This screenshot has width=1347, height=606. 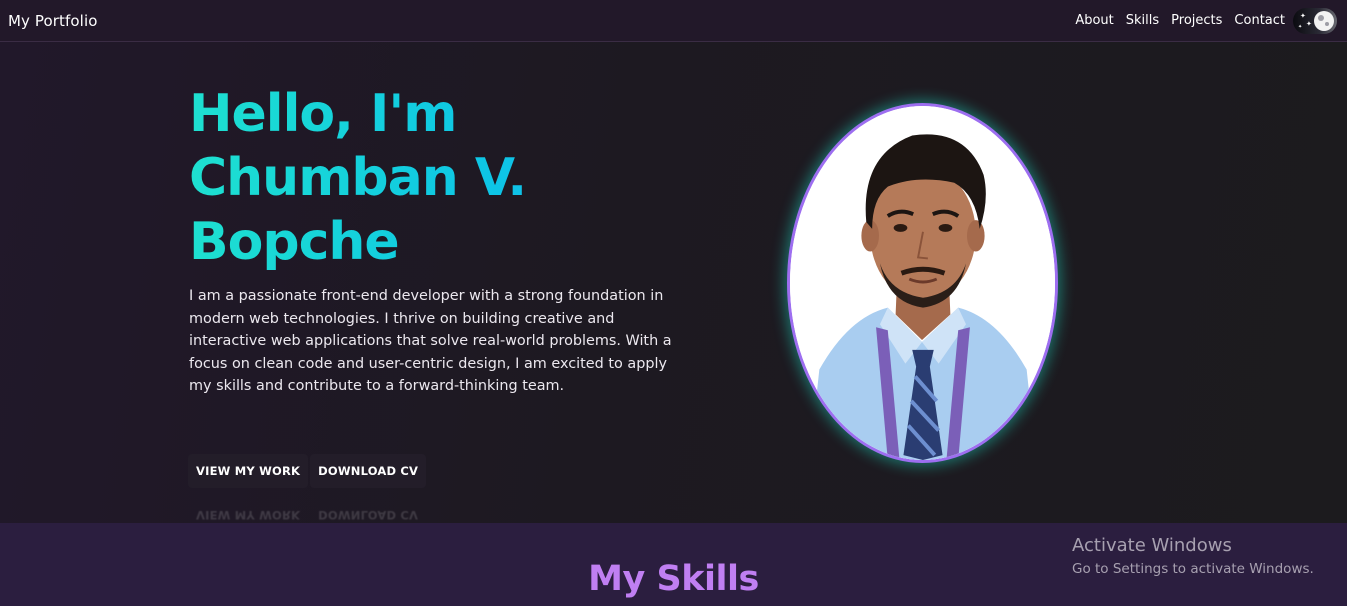 I want to click on profile-photo-illustration, so click(x=922, y=283).